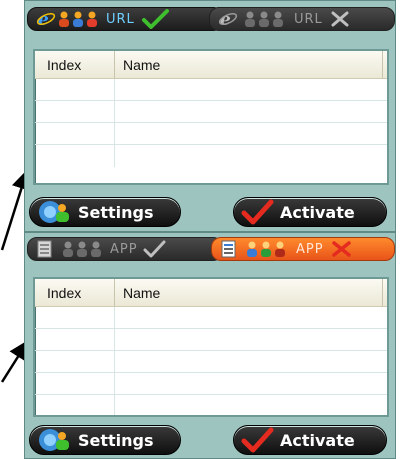  I want to click on annotation-arrow-bottom, so click(14, 361).